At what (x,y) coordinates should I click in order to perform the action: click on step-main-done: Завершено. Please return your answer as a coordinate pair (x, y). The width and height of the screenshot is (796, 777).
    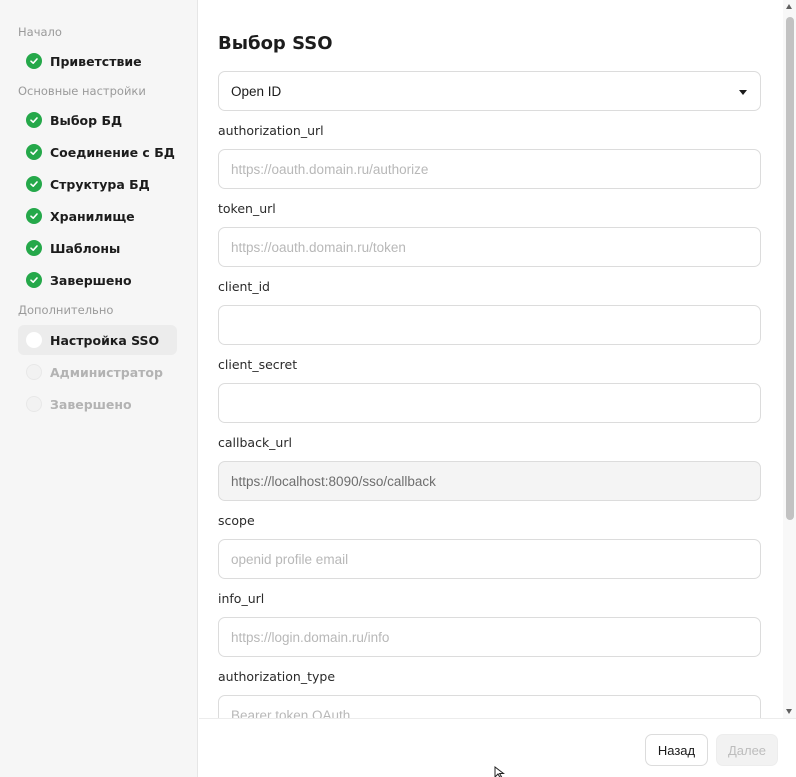
    Looking at the image, I should click on (97, 280).